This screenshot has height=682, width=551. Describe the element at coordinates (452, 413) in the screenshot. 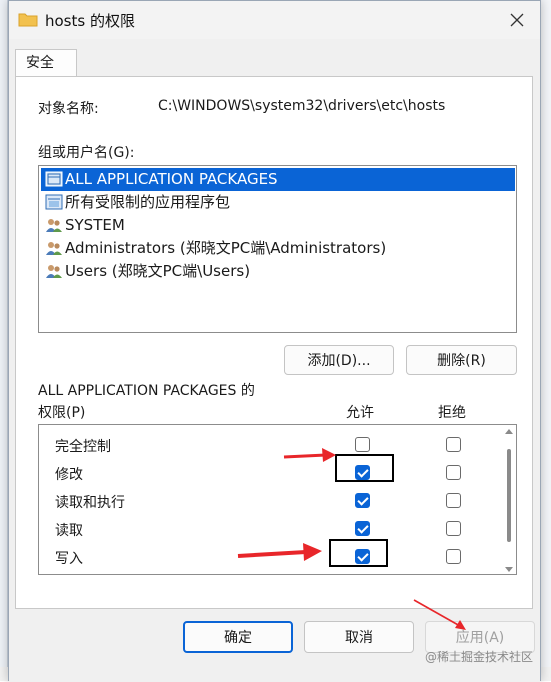

I see `deny-column-header: 拒绝` at that location.